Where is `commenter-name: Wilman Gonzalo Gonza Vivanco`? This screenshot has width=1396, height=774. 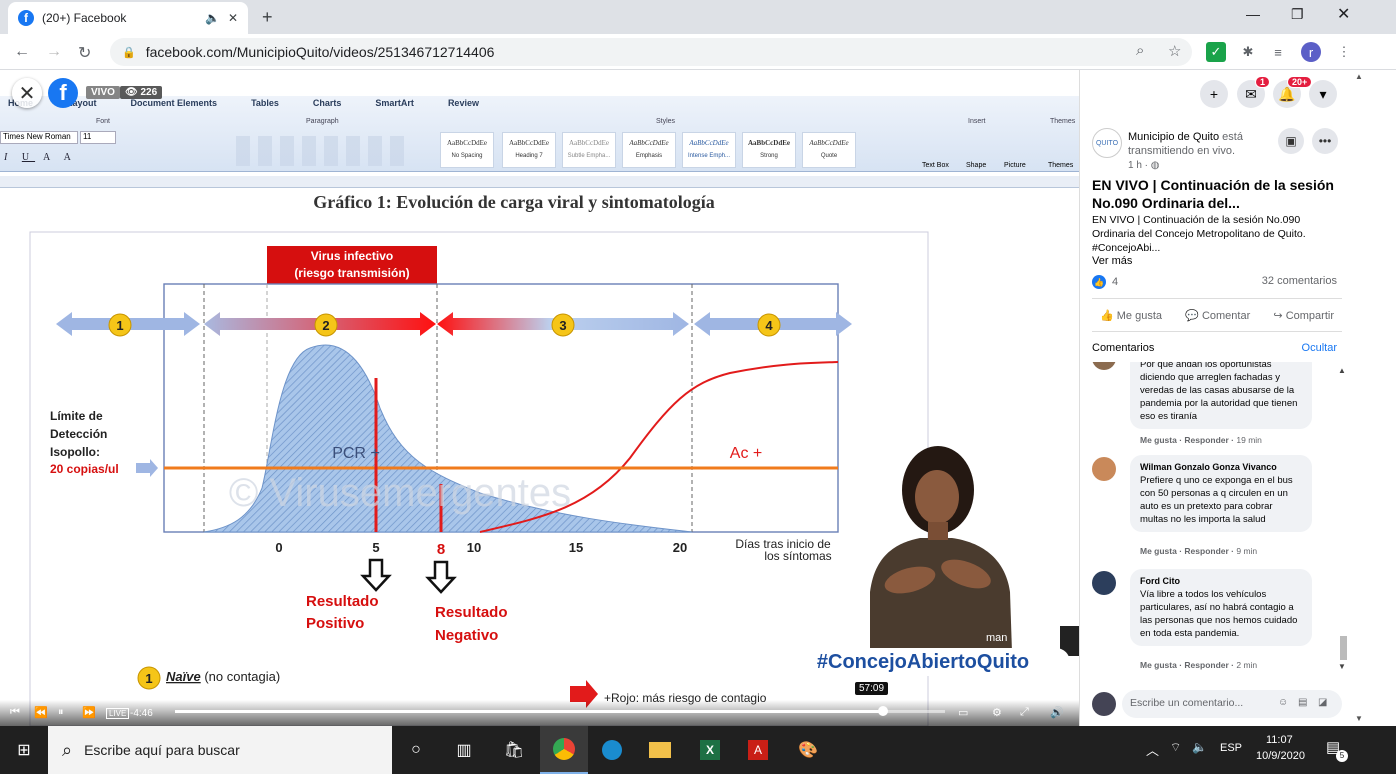
commenter-name: Wilman Gonzalo Gonza Vivanco is located at coordinates (1221, 467).